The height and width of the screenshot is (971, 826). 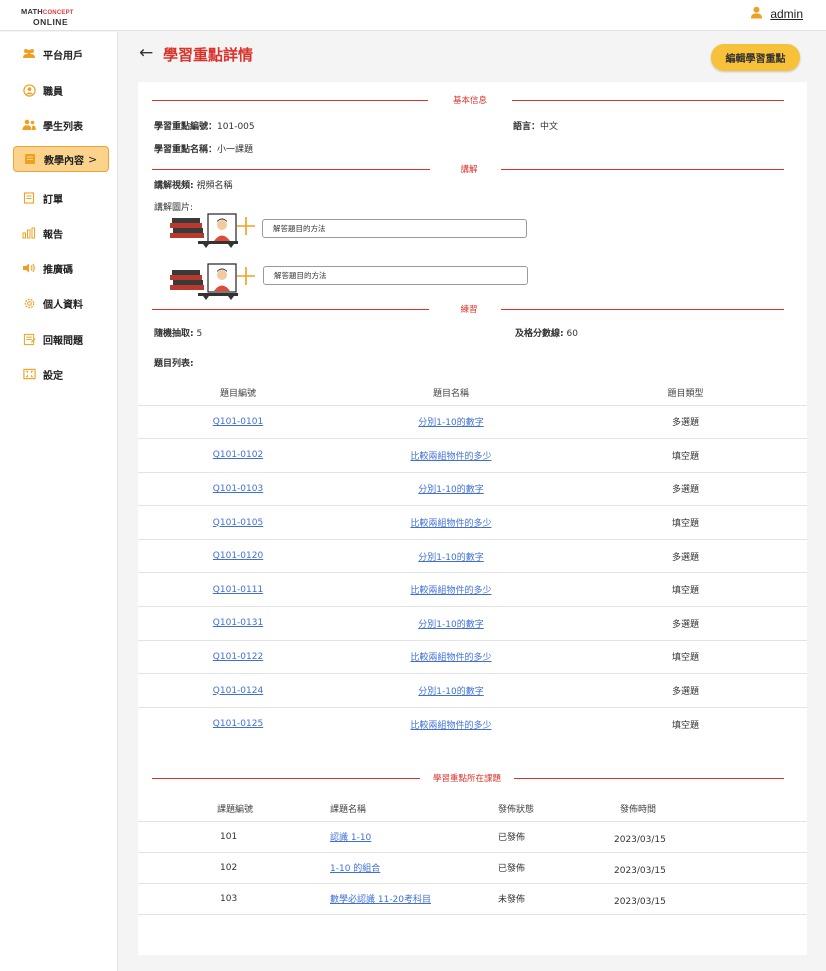 I want to click on sidebar-item-label: 平台用戶, so click(x=63, y=56).